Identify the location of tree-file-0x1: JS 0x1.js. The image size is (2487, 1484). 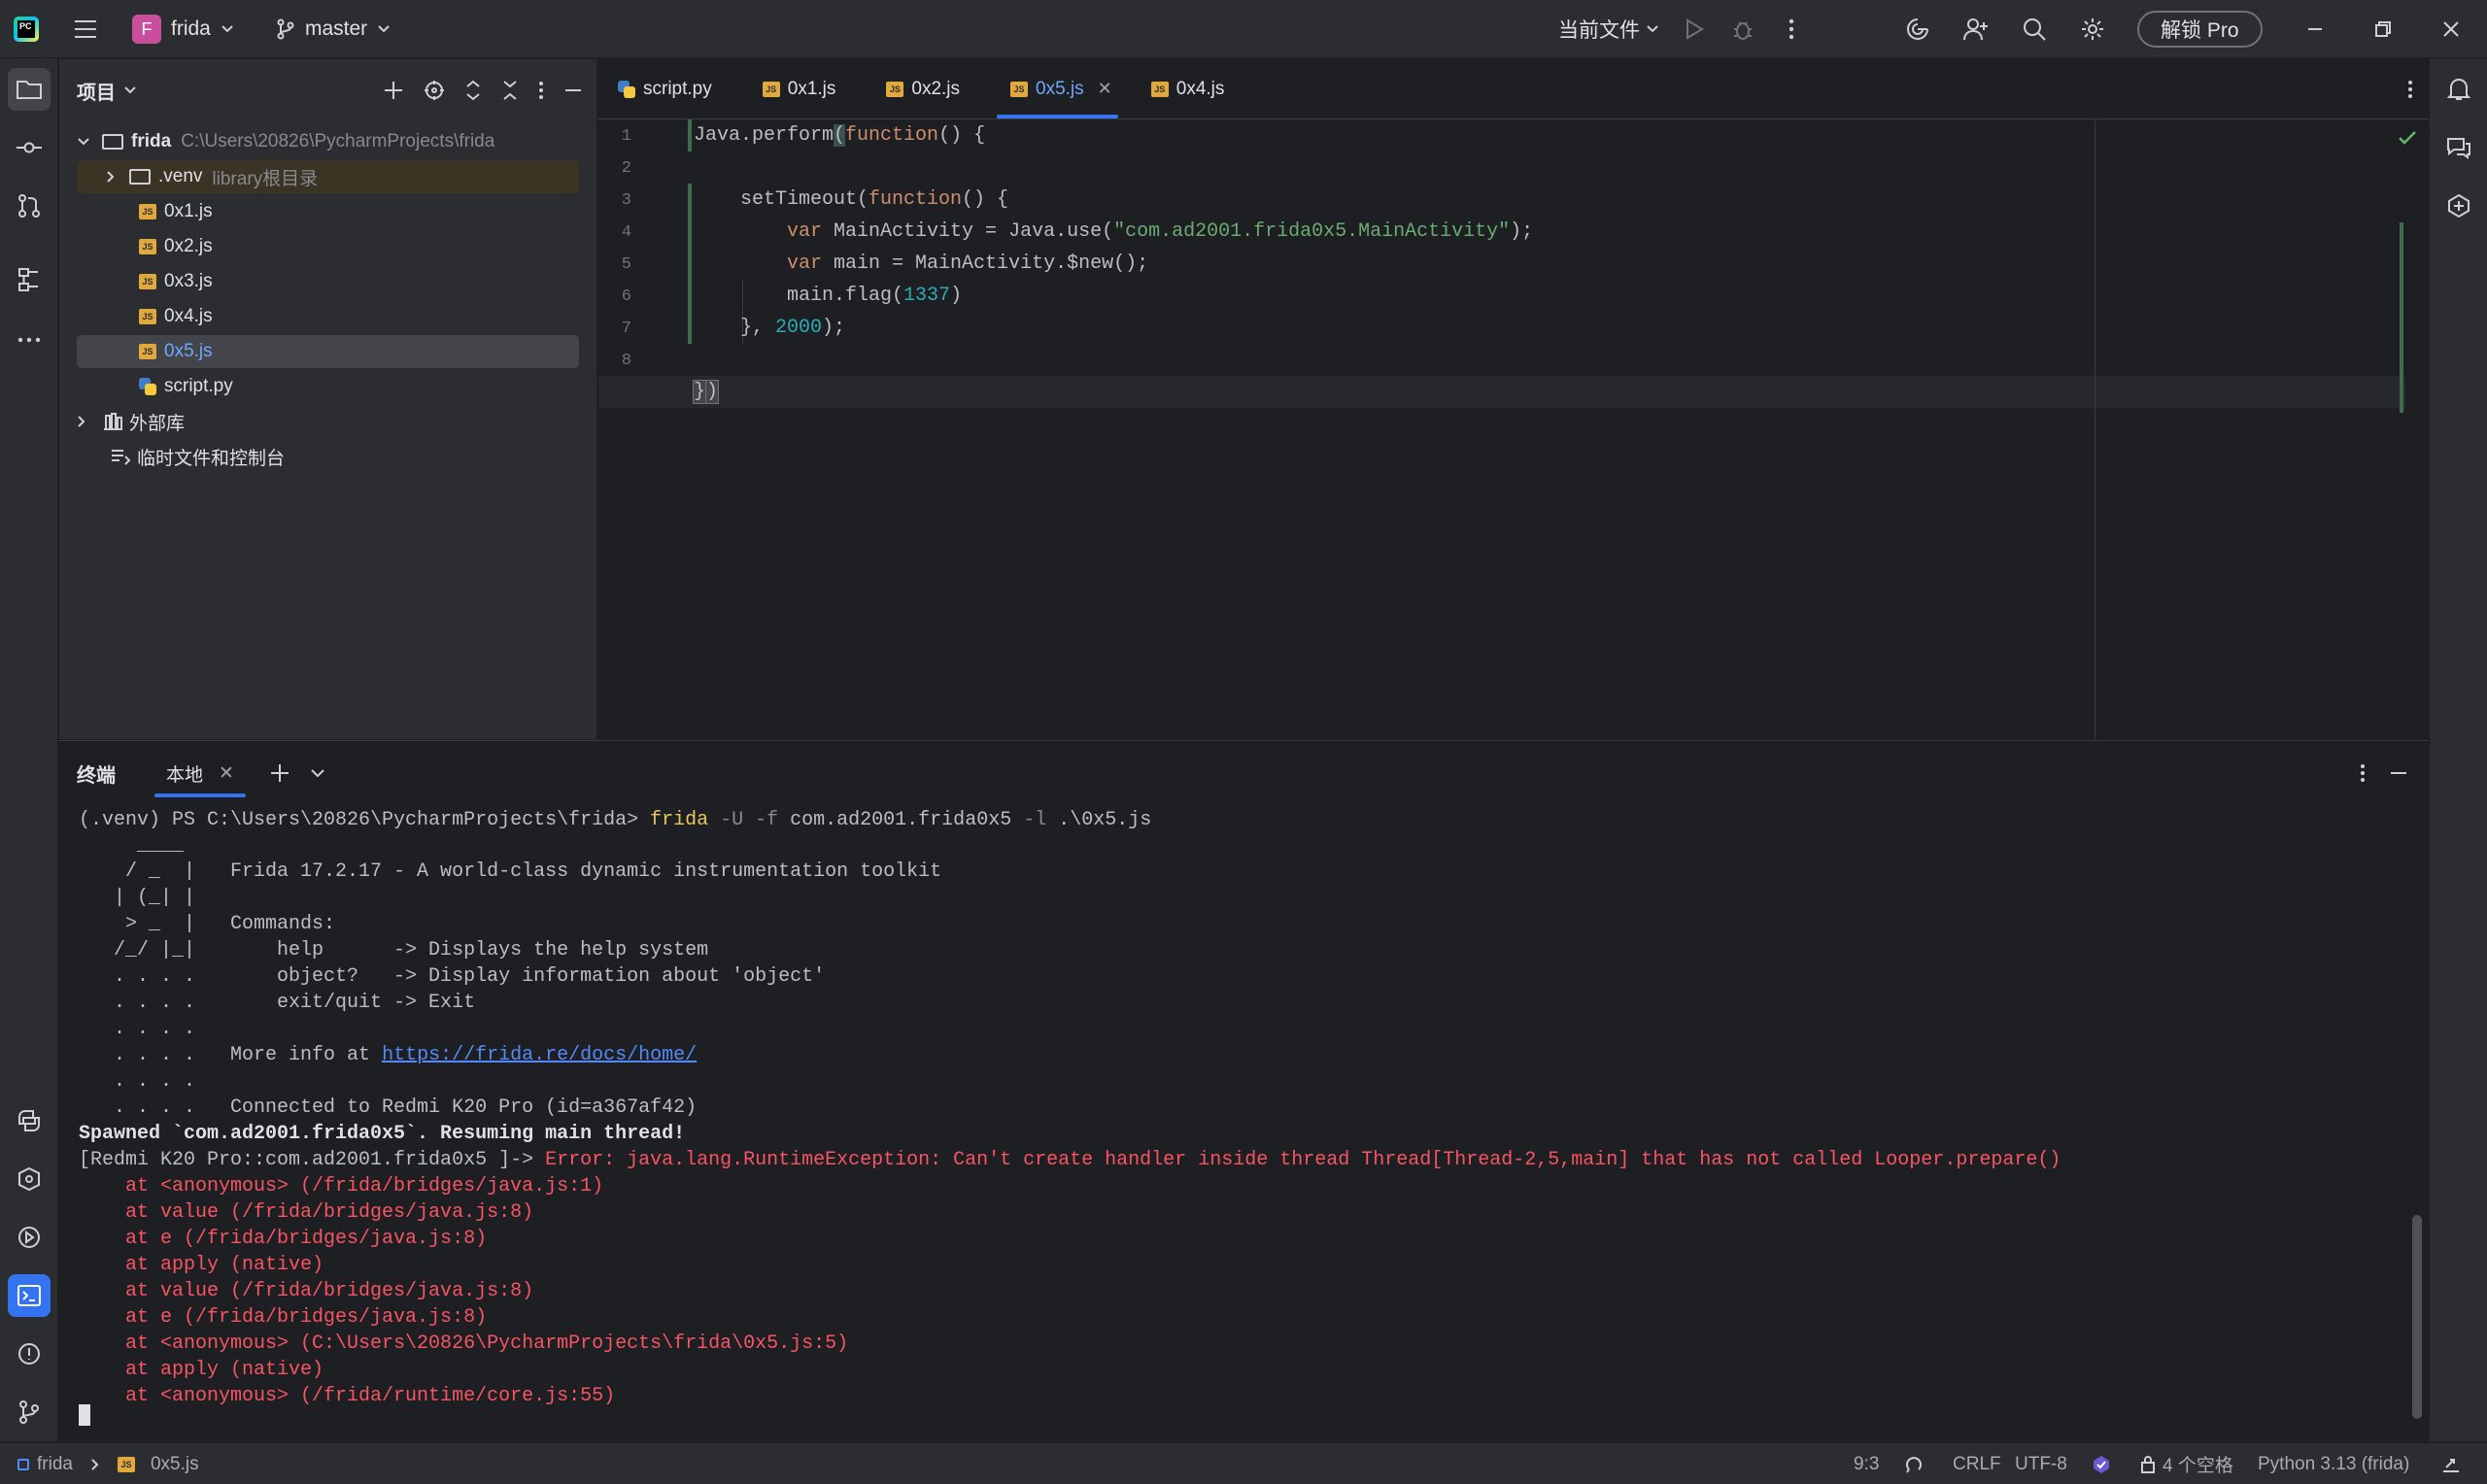
(328, 211).